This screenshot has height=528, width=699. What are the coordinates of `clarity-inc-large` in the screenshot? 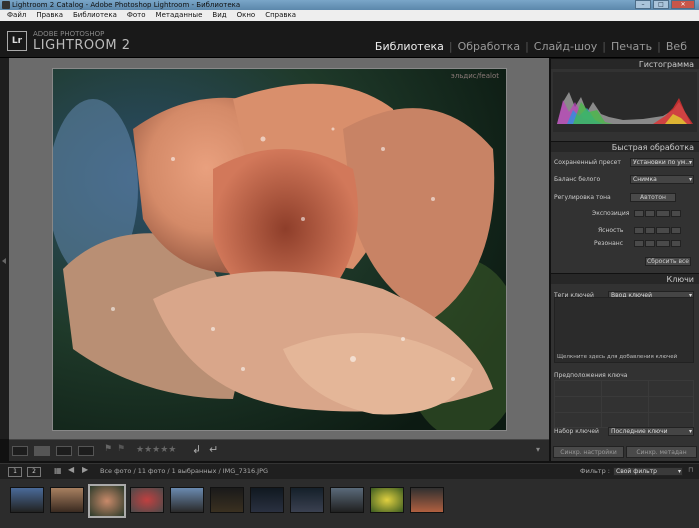 It's located at (676, 230).